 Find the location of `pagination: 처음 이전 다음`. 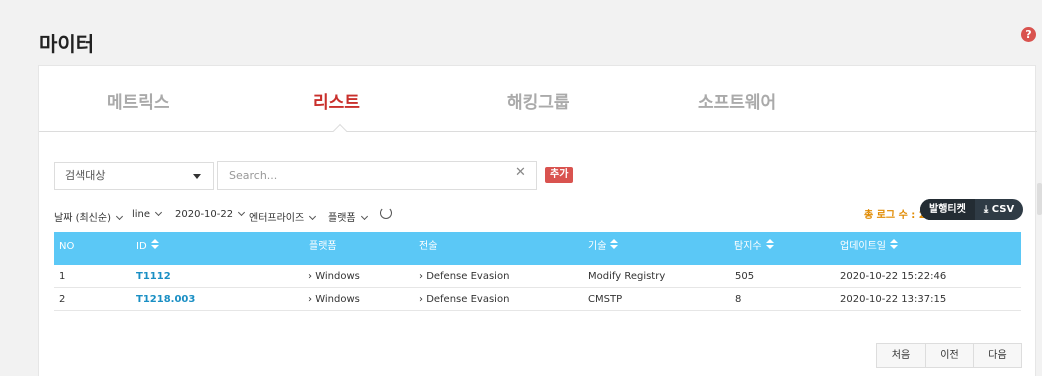

pagination: 처음 이전 다음 is located at coordinates (949, 355).